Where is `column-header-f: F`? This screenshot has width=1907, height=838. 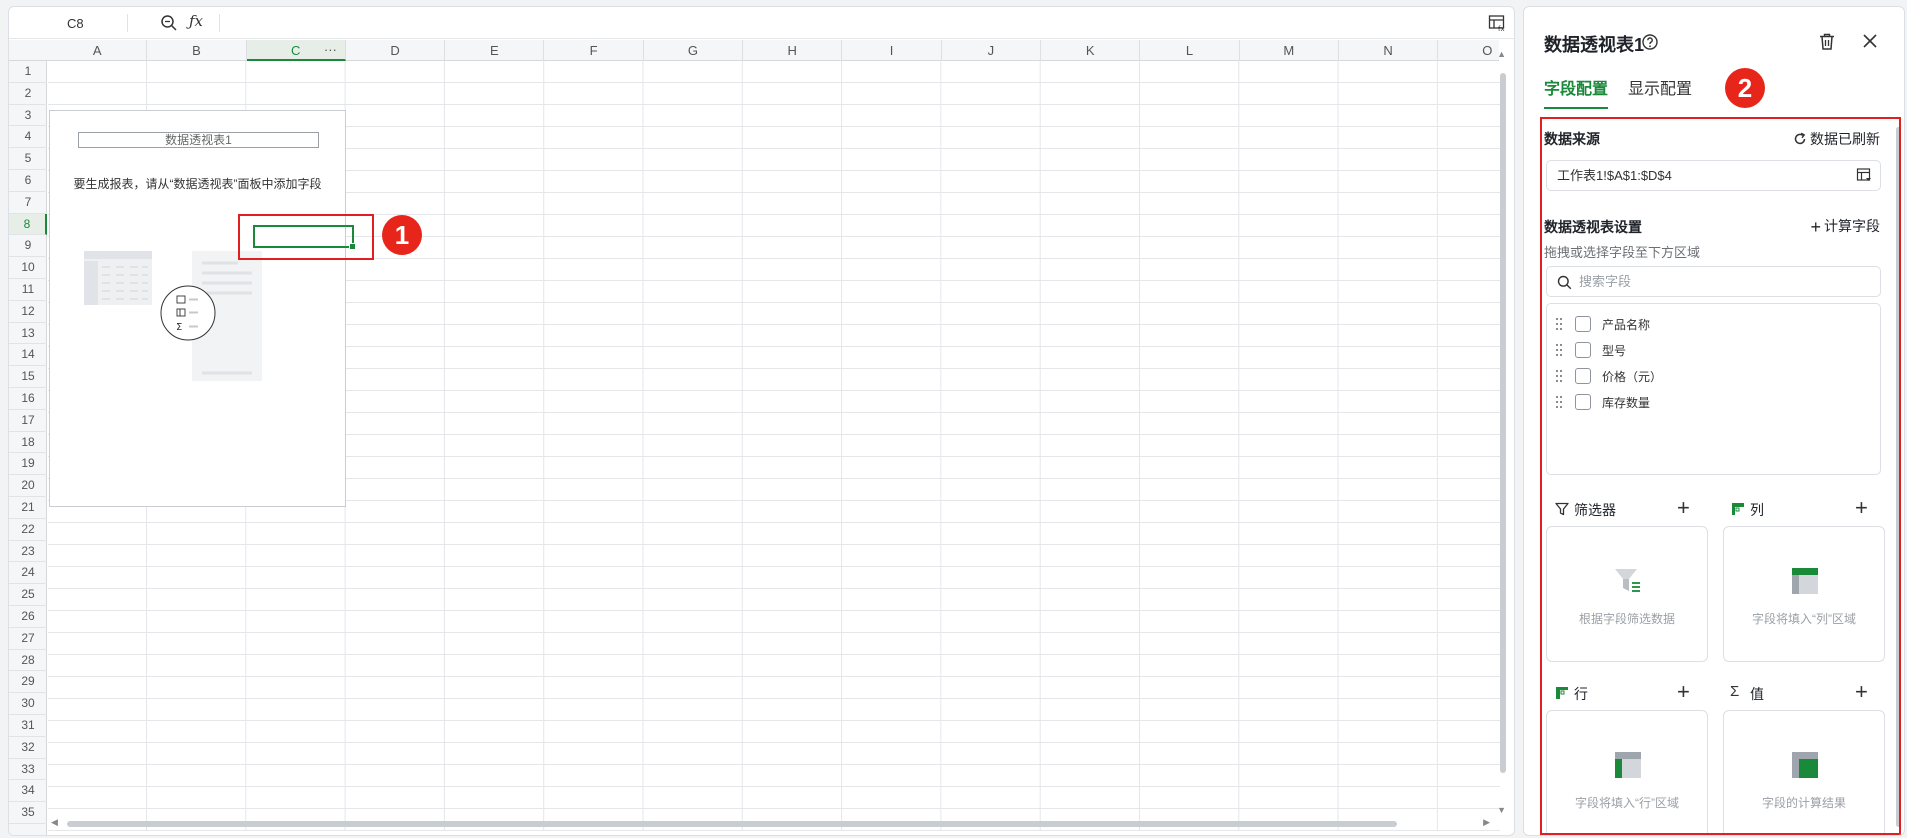
column-header-f: F is located at coordinates (594, 50).